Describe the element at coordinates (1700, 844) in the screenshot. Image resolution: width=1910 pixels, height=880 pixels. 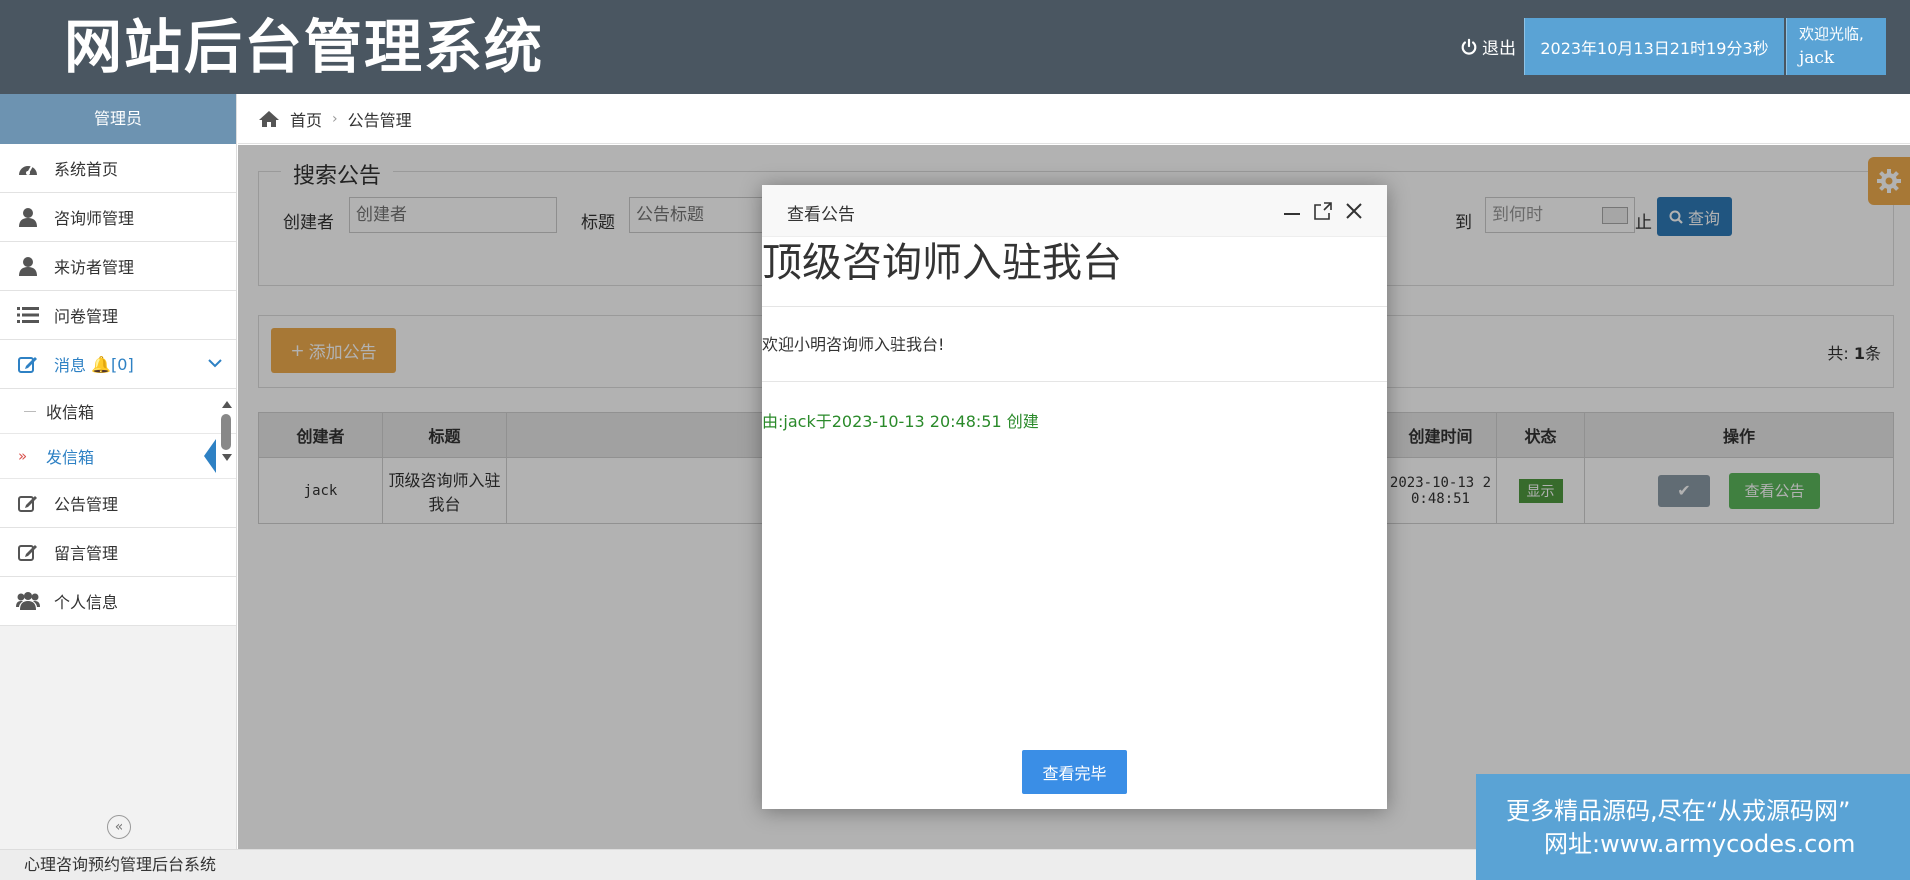
I see `promo-line: 网址:www.armycodes.com` at that location.